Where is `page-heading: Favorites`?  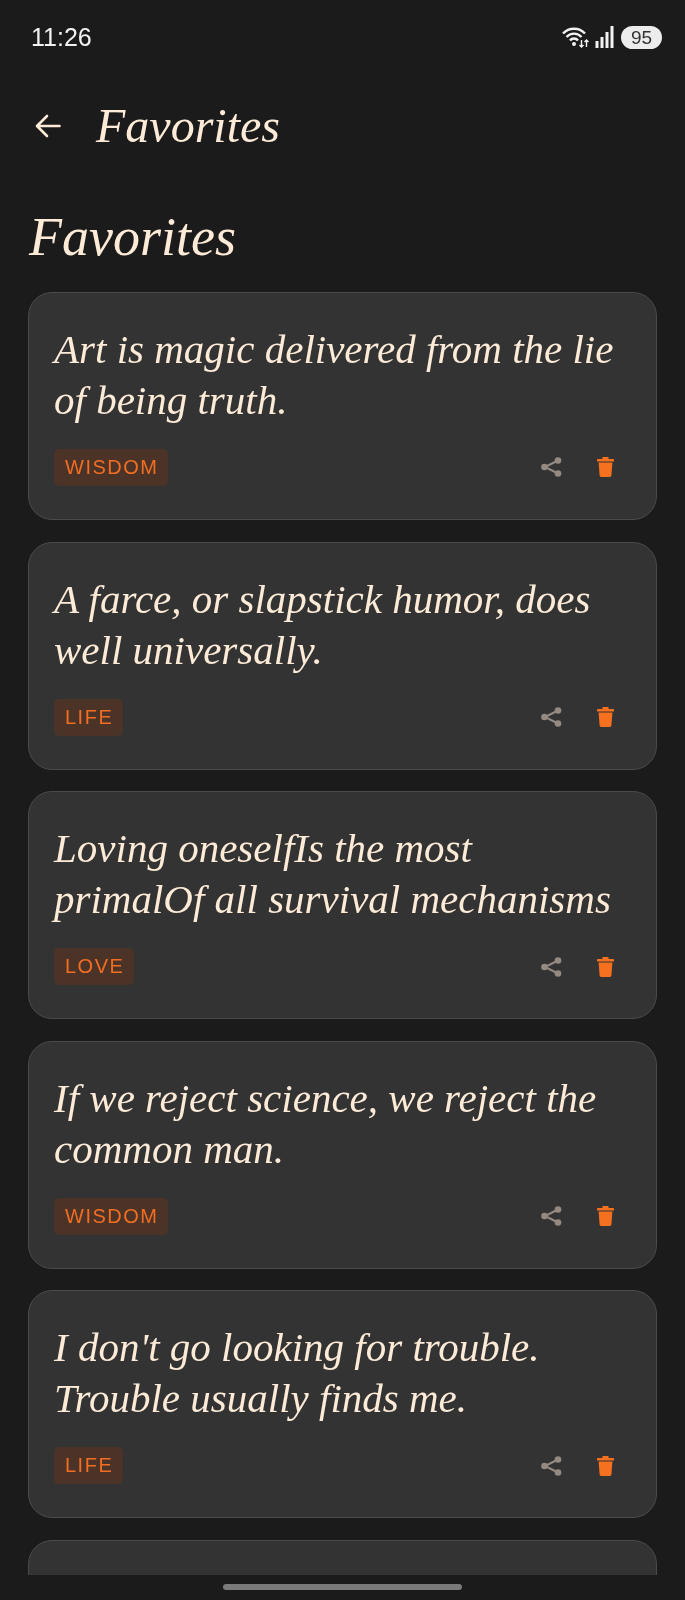 page-heading: Favorites is located at coordinates (133, 237).